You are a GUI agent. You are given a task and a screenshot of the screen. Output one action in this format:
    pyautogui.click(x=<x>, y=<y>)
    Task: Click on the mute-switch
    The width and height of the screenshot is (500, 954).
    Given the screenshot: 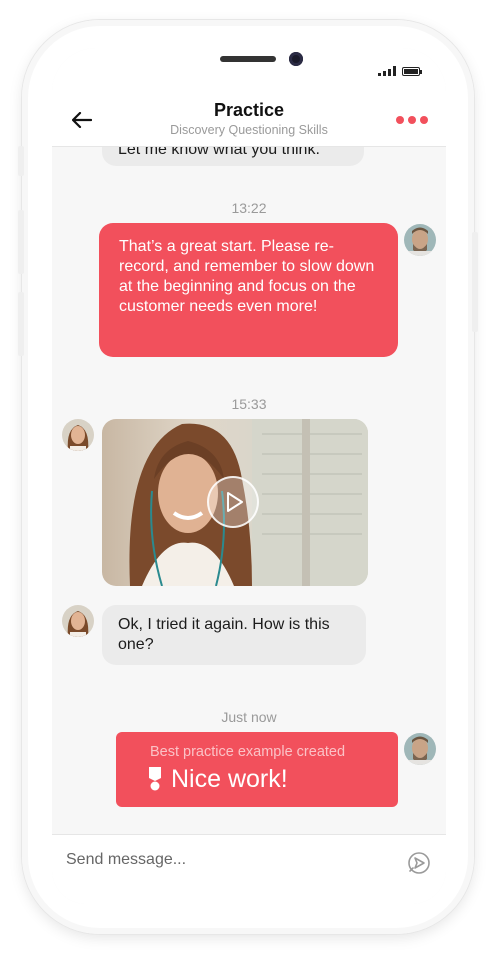 What is the action you would take?
    pyautogui.click(x=21, y=161)
    